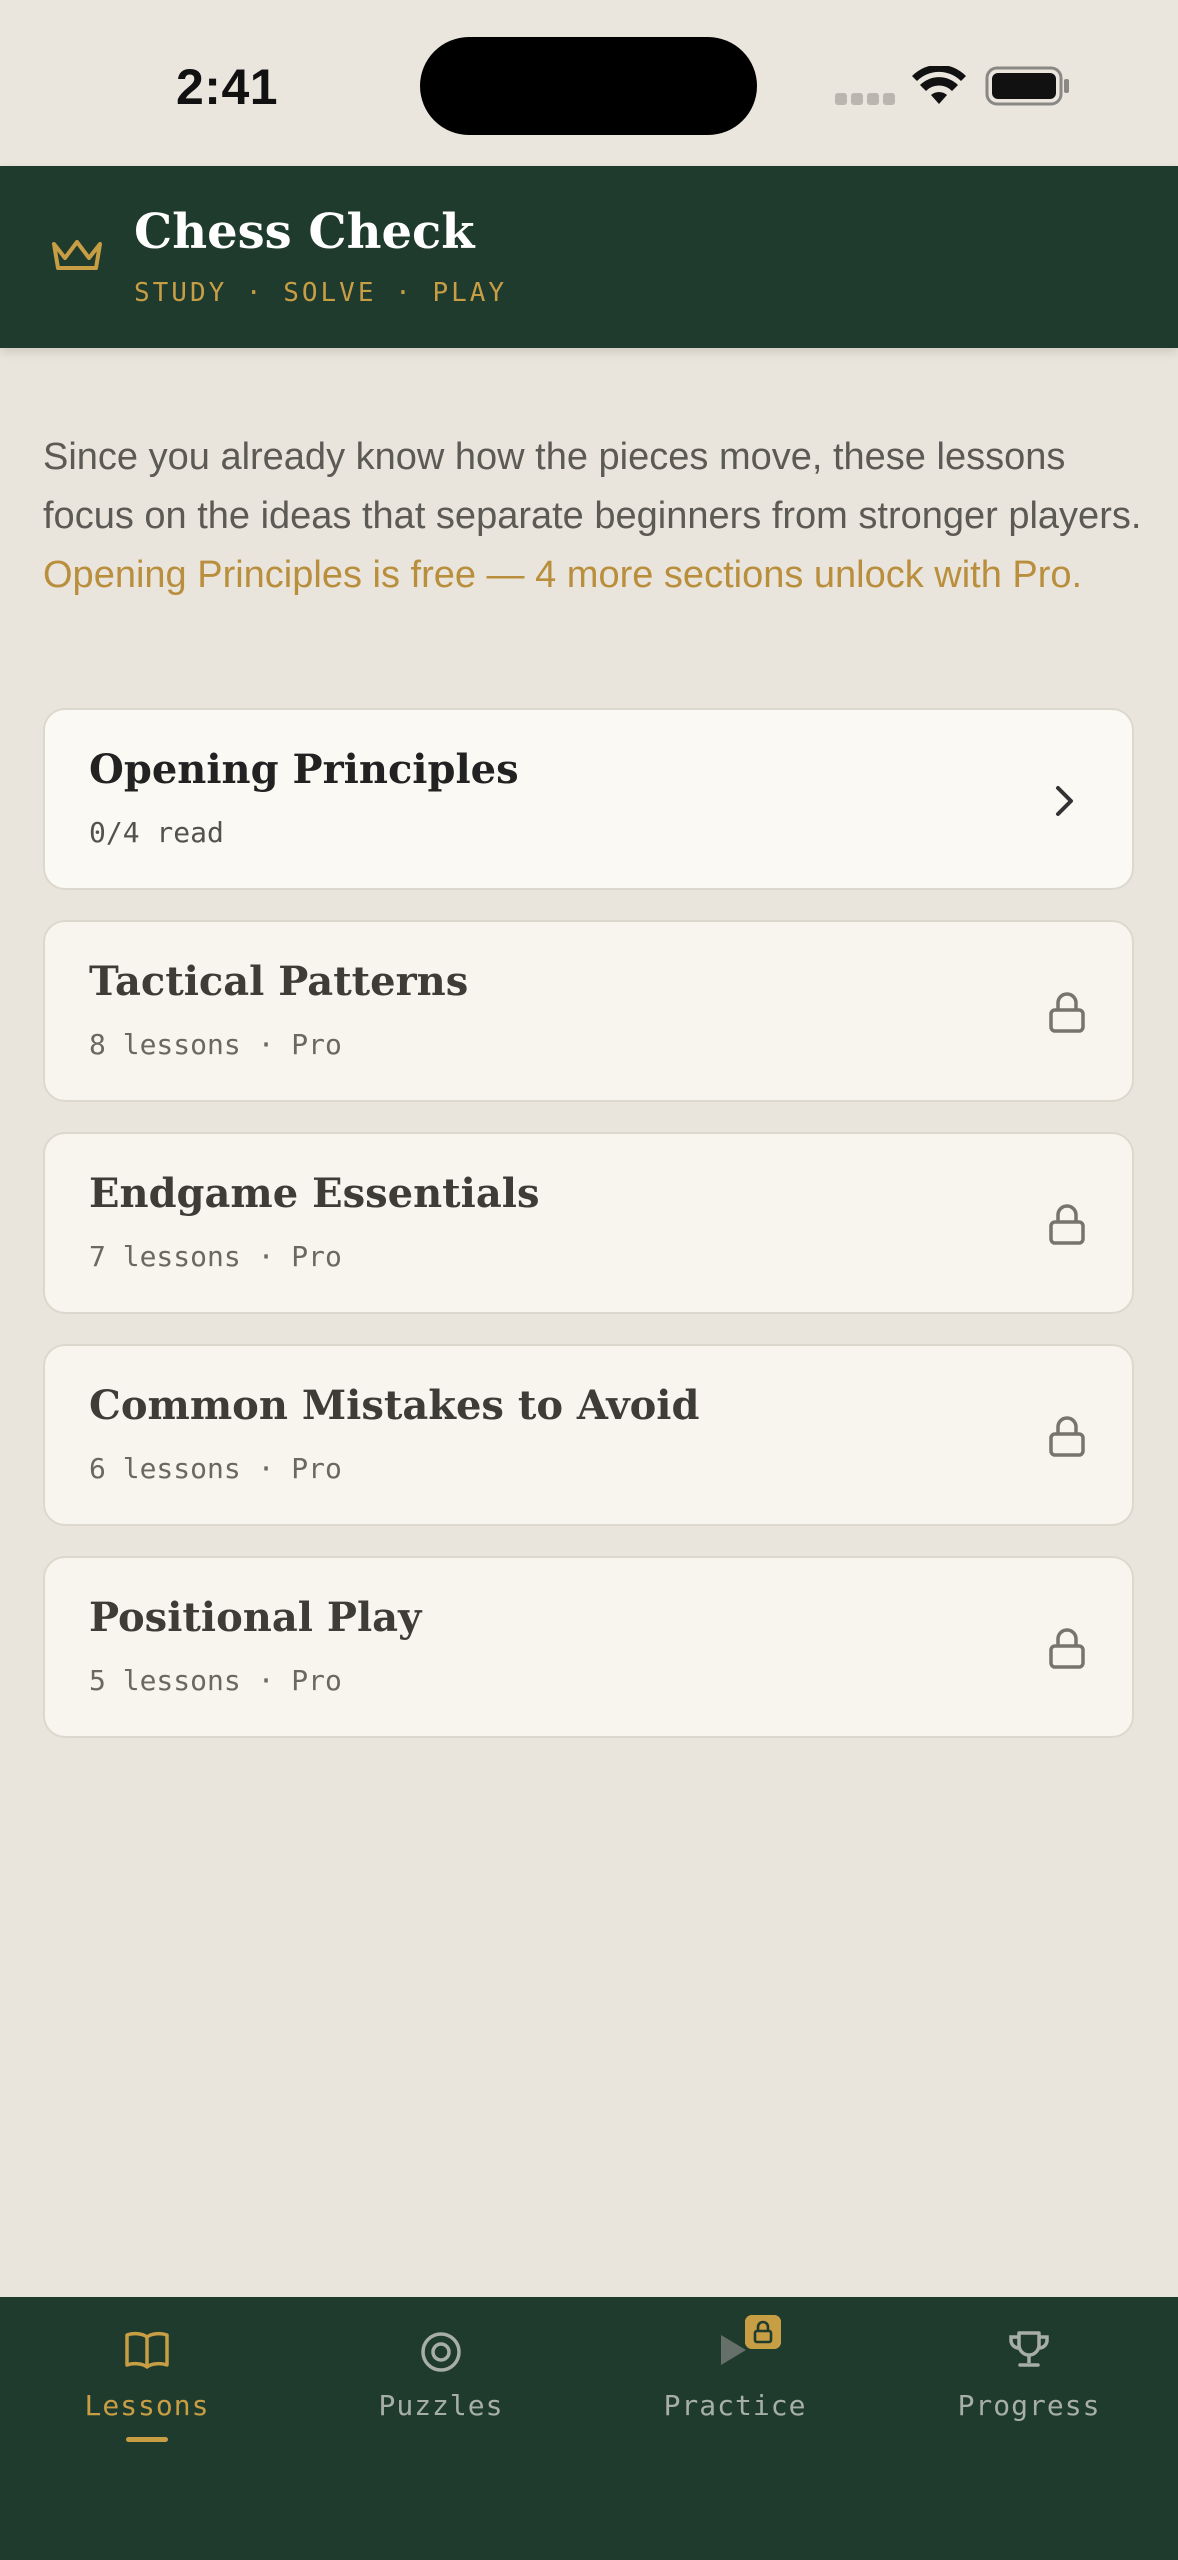 This screenshot has width=1178, height=2560. I want to click on wifi-icon, so click(939, 85).